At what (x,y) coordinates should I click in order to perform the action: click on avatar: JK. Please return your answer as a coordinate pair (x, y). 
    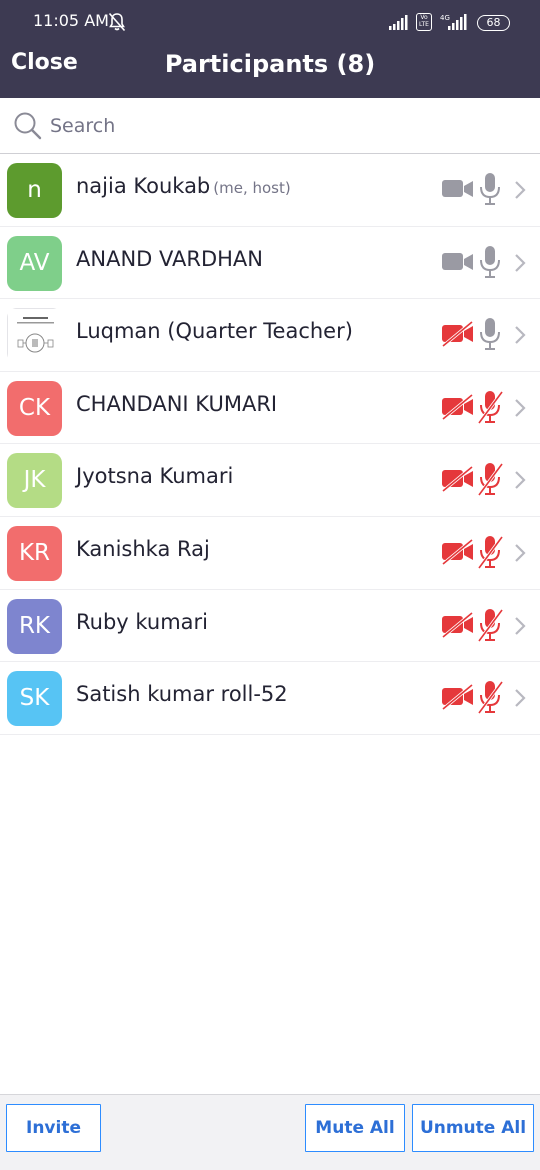
    Looking at the image, I should click on (34, 481).